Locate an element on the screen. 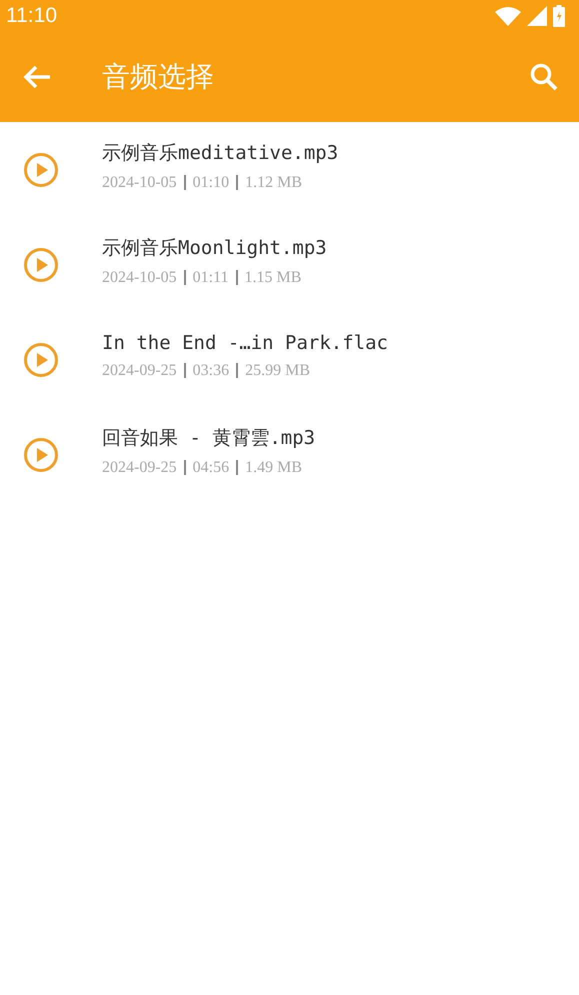 This screenshot has width=579, height=995. battery-icon is located at coordinates (559, 16).